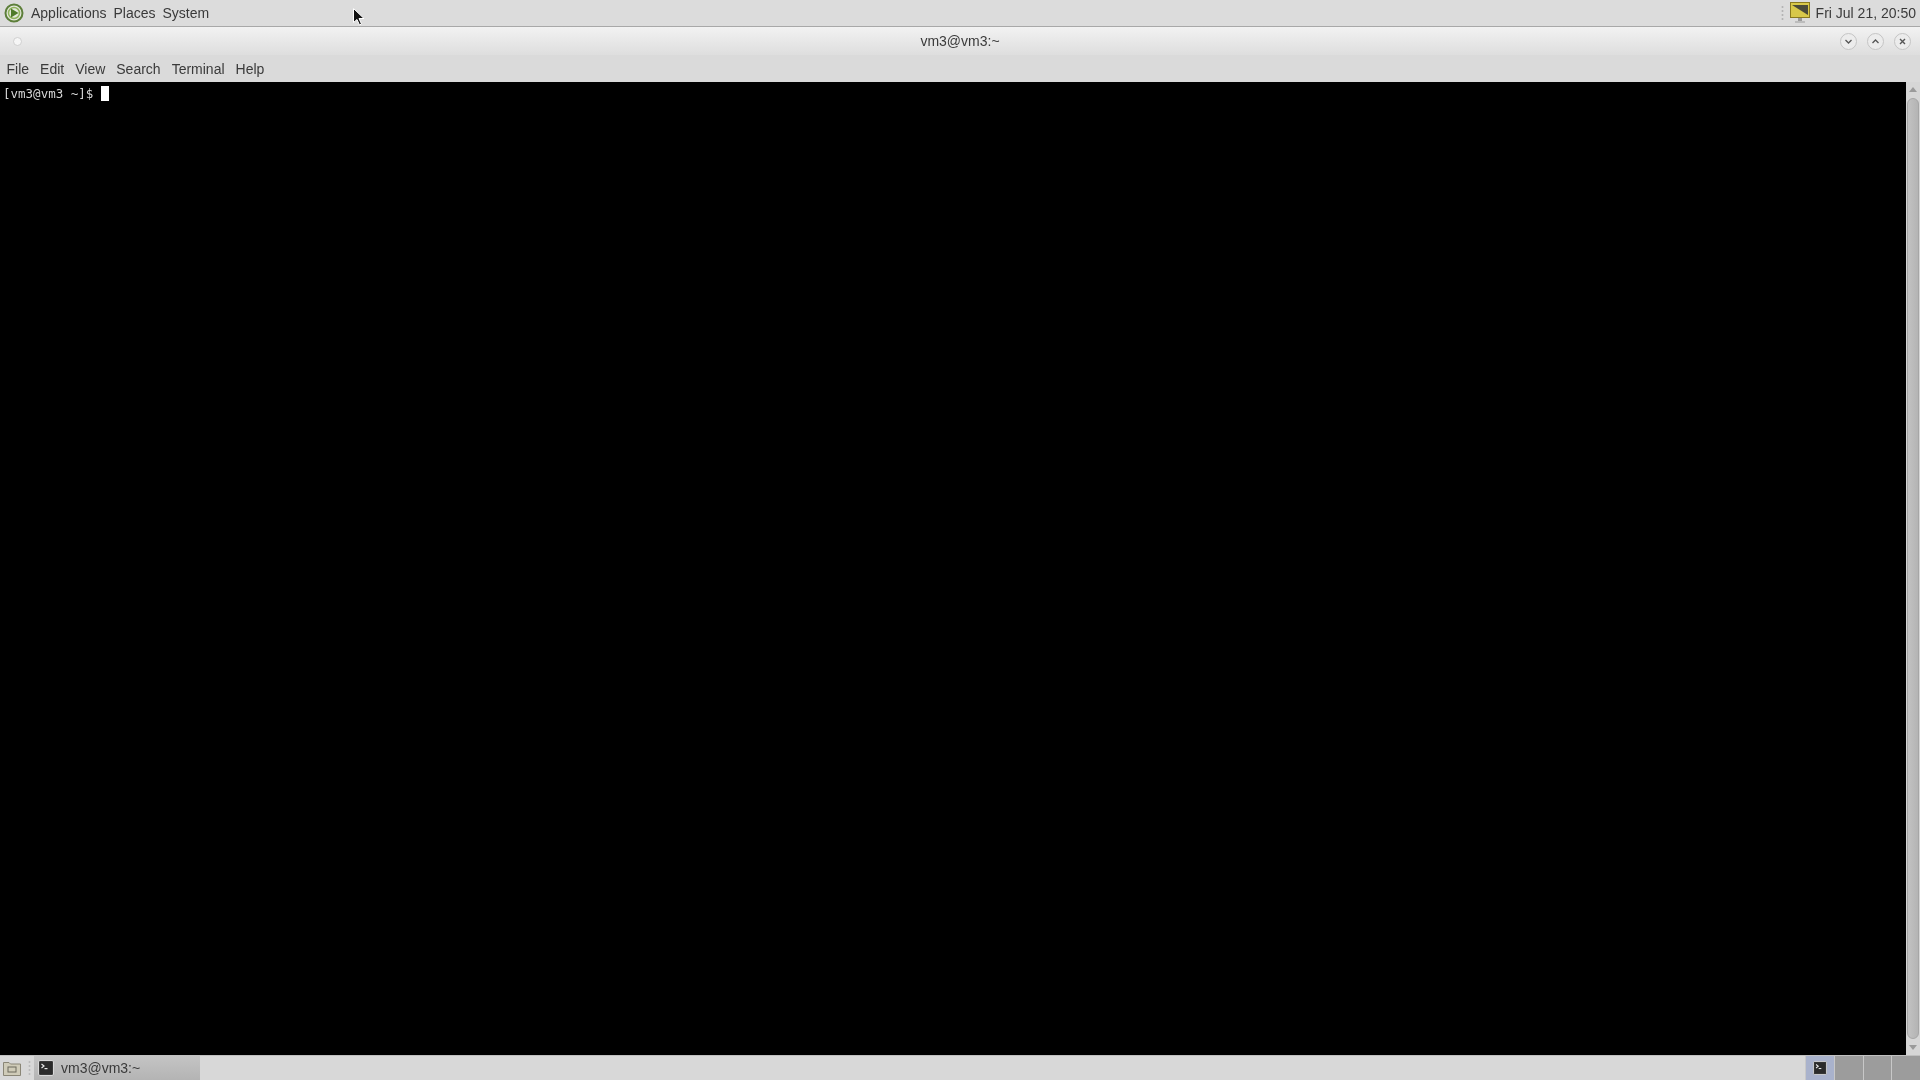 The image size is (1920, 1080). I want to click on panel-menu-item: Applications, so click(69, 13).